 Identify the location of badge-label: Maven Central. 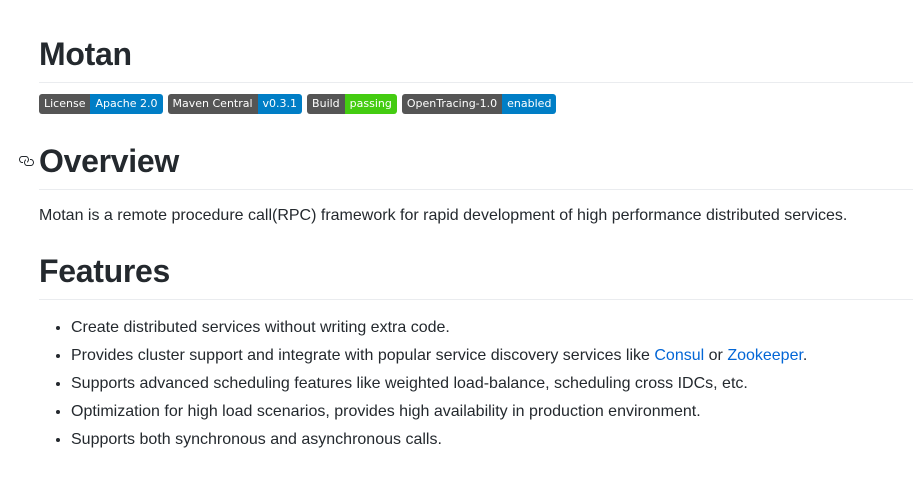
(212, 104).